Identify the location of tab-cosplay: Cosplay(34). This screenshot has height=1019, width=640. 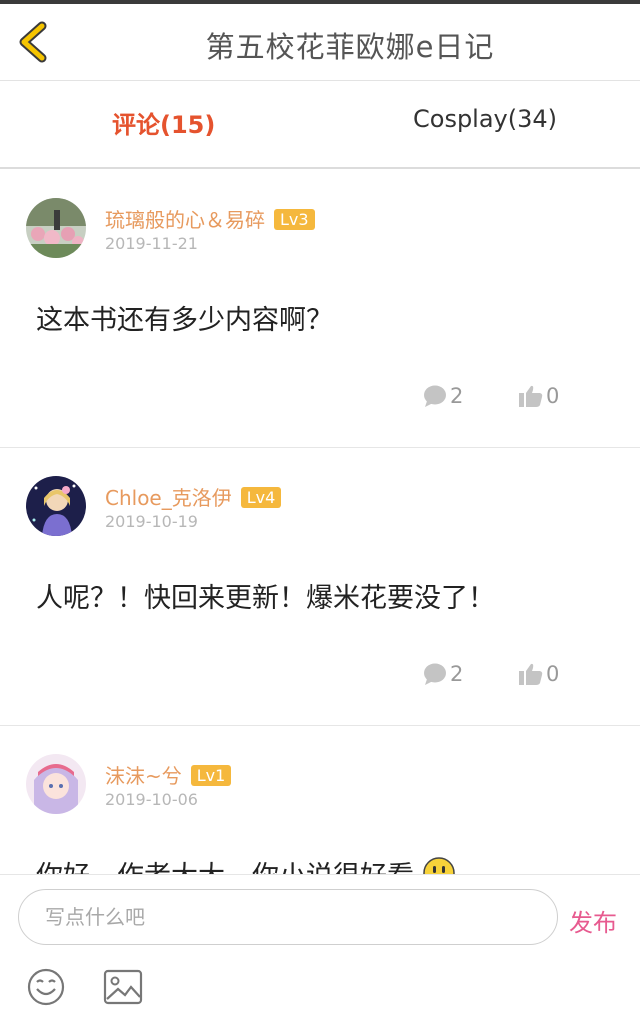
(485, 119).